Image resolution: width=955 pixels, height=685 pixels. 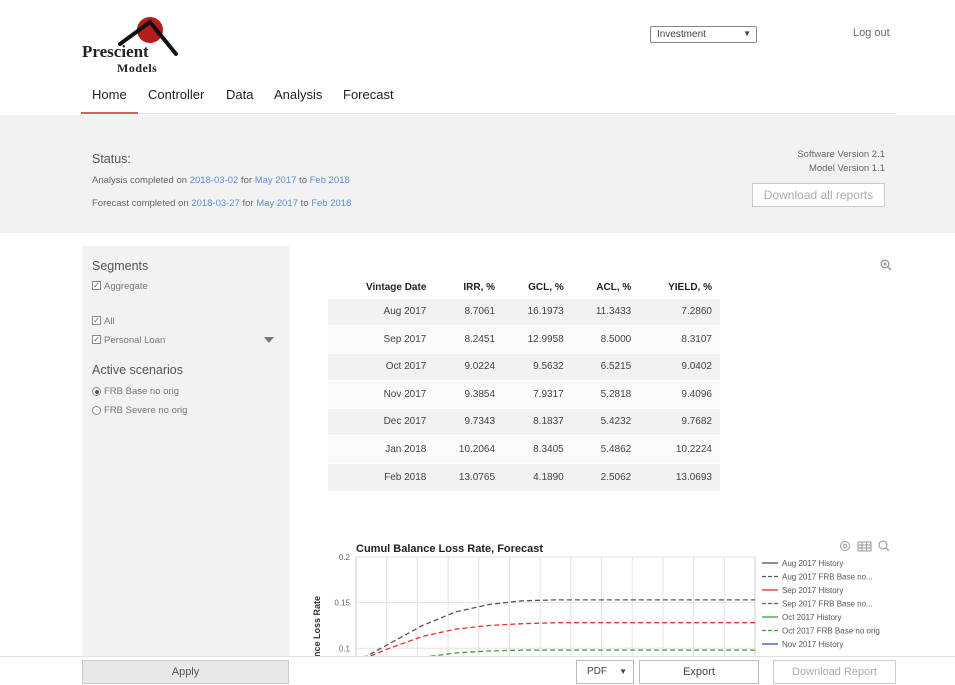 What do you see at coordinates (269, 340) in the screenshot?
I see `expand-caret-icon` at bounding box center [269, 340].